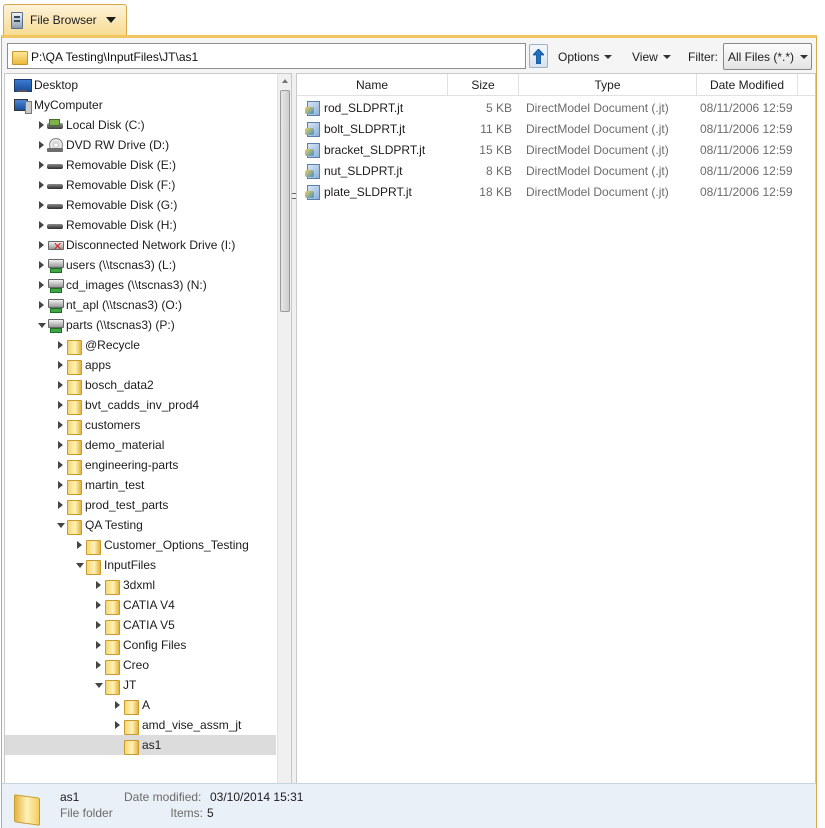 The width and height of the screenshot is (825, 828). I want to click on tree-item: CATIA V5, so click(140, 625).